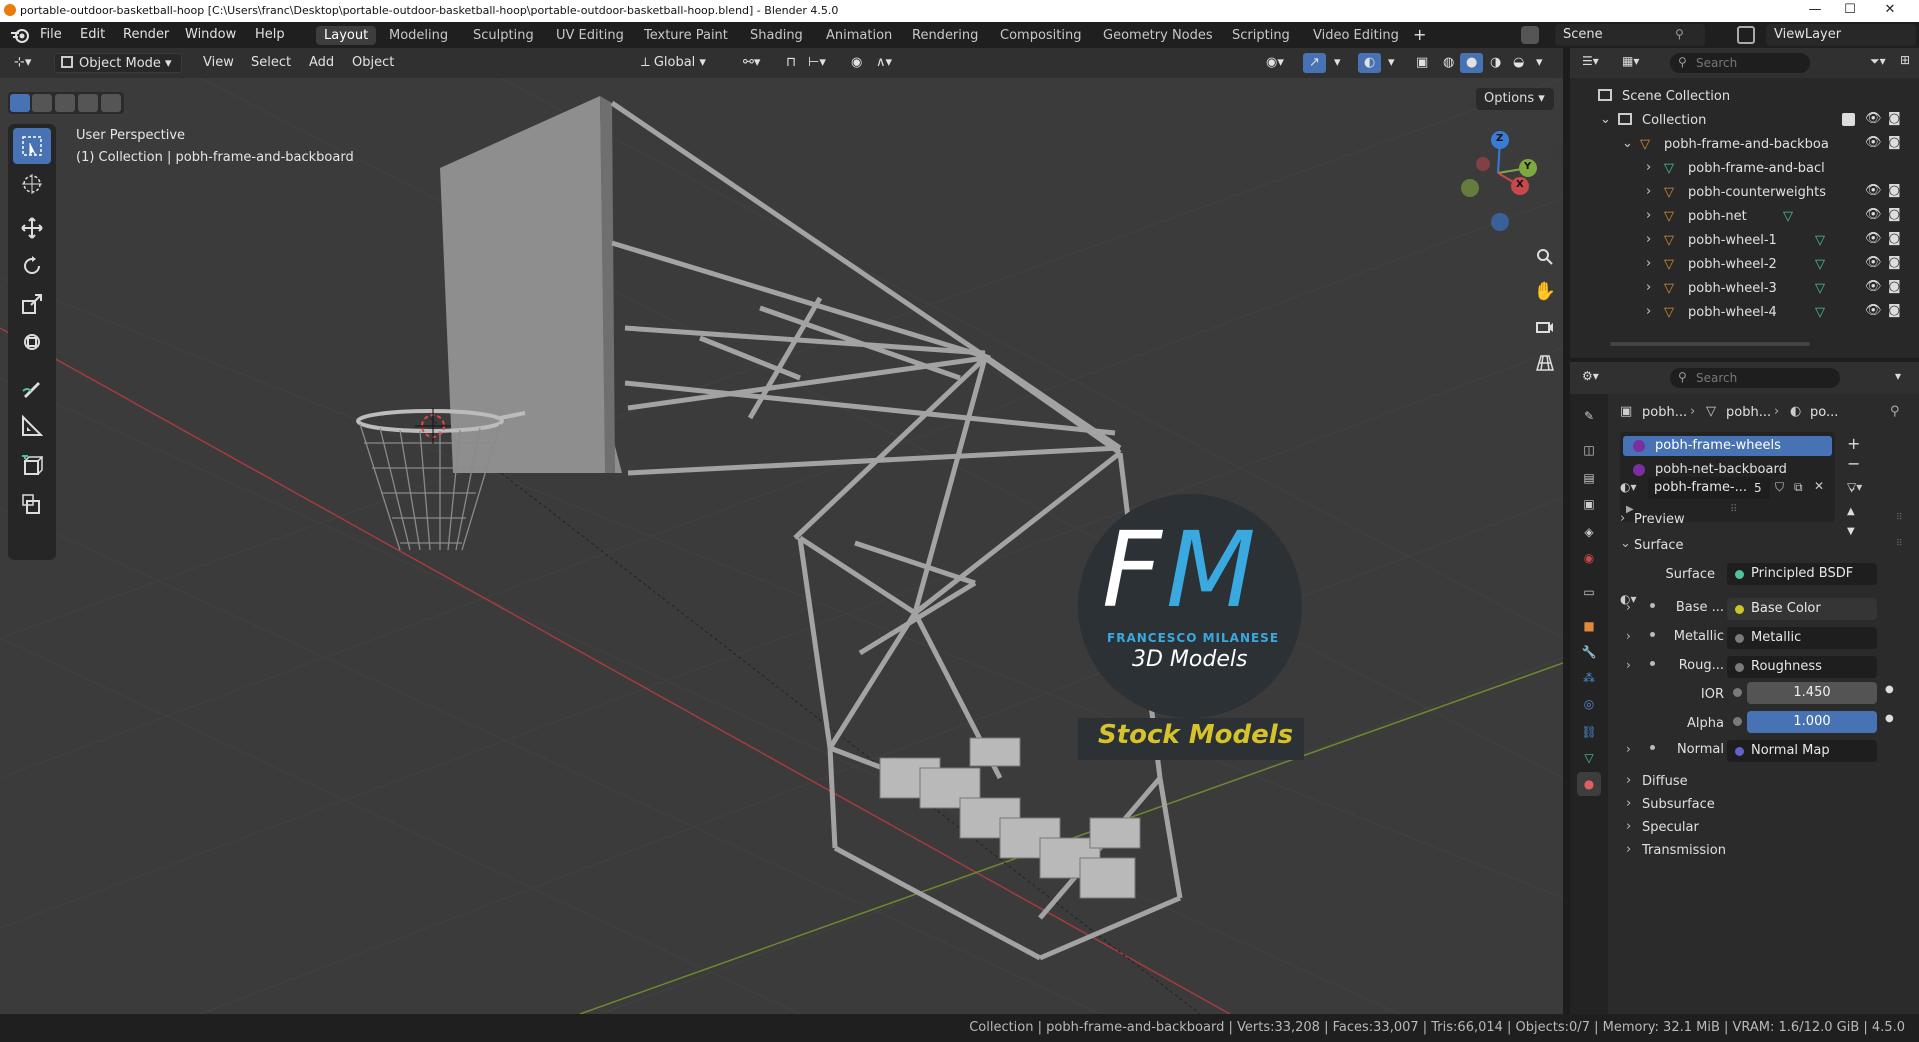 This screenshot has width=1919, height=1042. Describe the element at coordinates (817, 63) in the screenshot. I see `snap-target-icon: ⊢▾` at that location.